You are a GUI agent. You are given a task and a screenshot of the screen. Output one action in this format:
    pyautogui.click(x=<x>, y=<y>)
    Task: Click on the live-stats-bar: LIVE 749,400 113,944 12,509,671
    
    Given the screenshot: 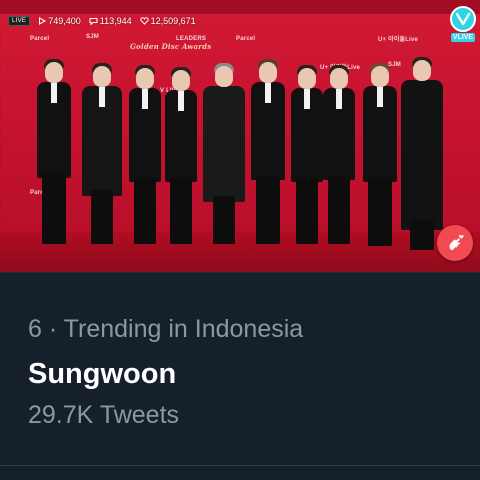 What is the action you would take?
    pyautogui.click(x=102, y=21)
    